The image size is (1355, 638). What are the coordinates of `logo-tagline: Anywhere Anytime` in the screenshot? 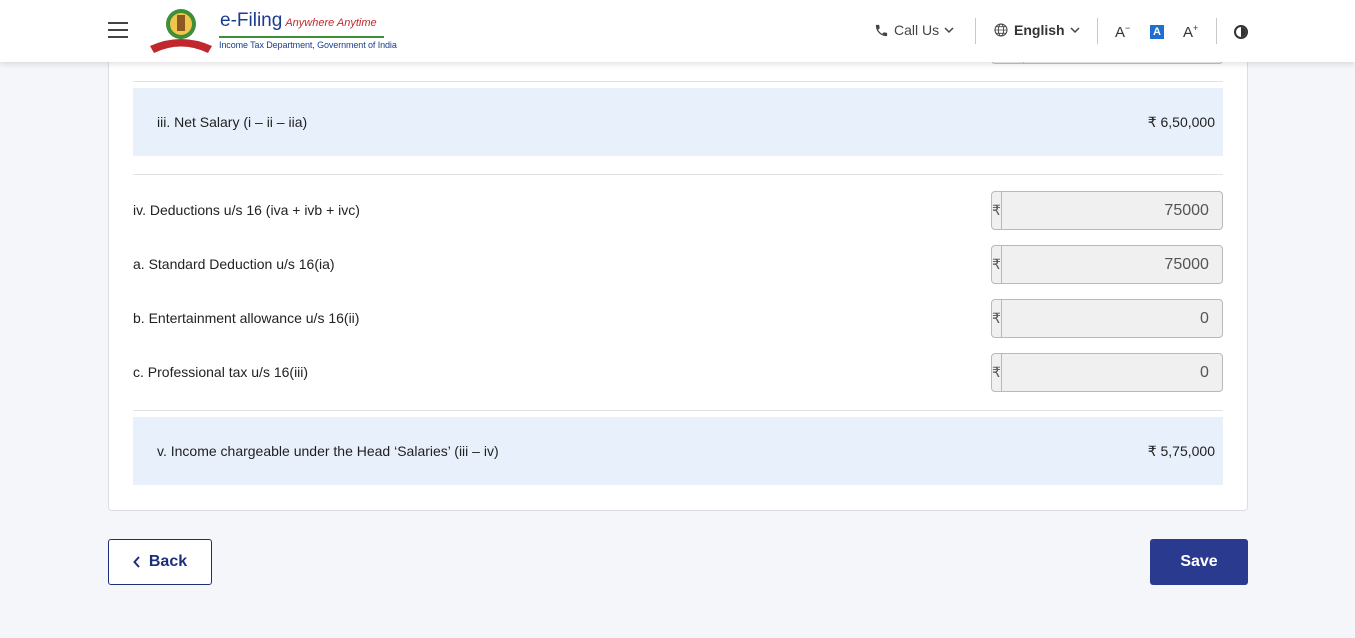 It's located at (331, 23).